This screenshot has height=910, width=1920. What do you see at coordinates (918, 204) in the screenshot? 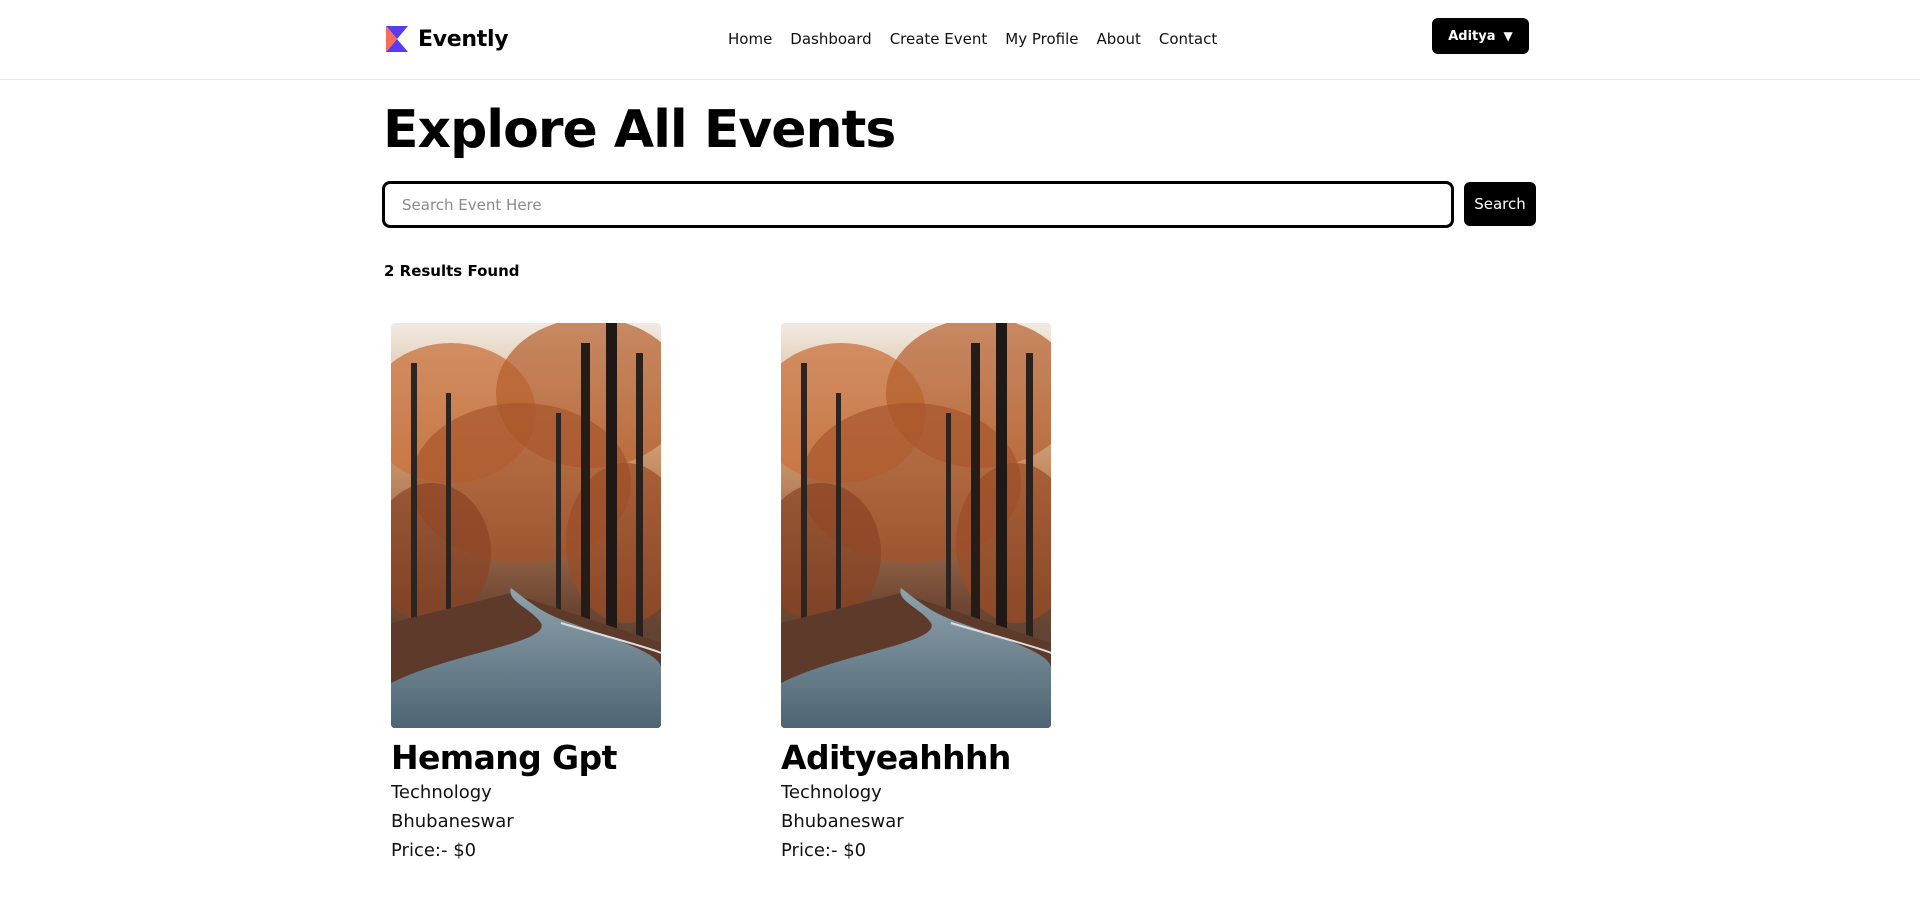
I see `search-input` at bounding box center [918, 204].